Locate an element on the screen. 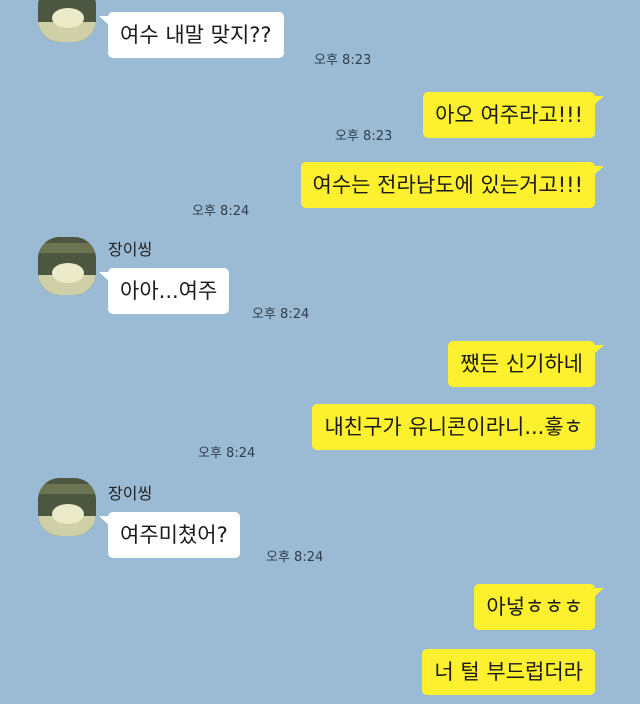 This screenshot has width=640, height=704. message-text: 쨌든 신기하네 is located at coordinates (521, 364).